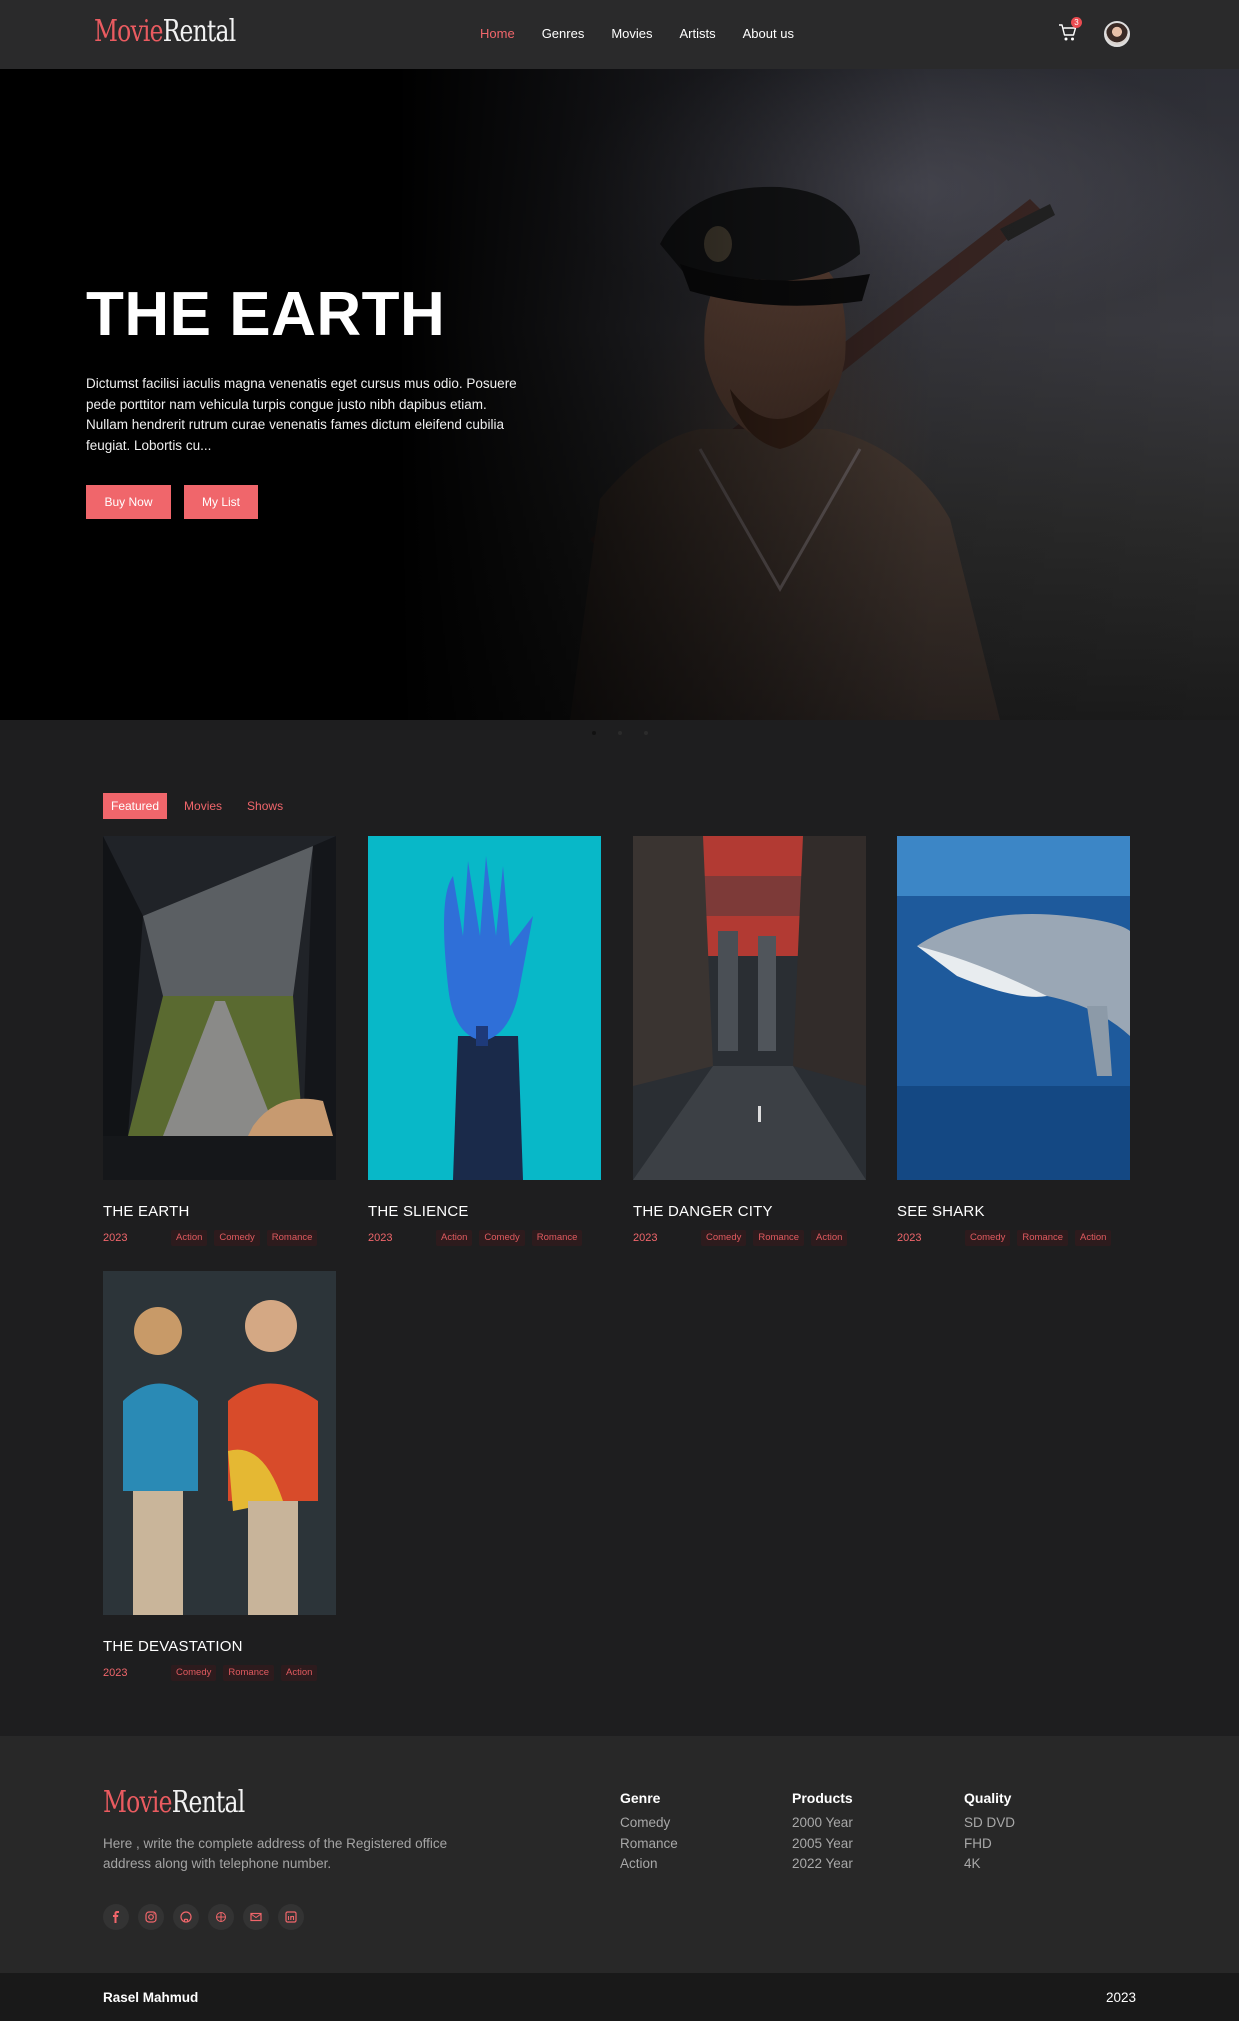 This screenshot has width=1239, height=2021. What do you see at coordinates (221, 502) in the screenshot?
I see `my-list-button: My List` at bounding box center [221, 502].